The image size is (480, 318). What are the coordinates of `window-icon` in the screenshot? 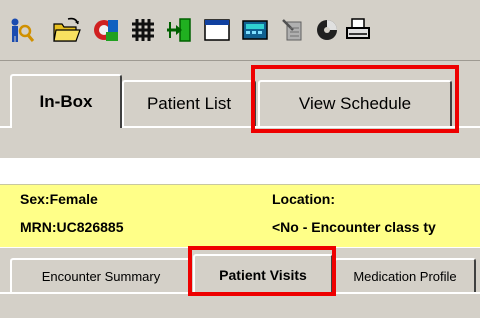 It's located at (217, 30).